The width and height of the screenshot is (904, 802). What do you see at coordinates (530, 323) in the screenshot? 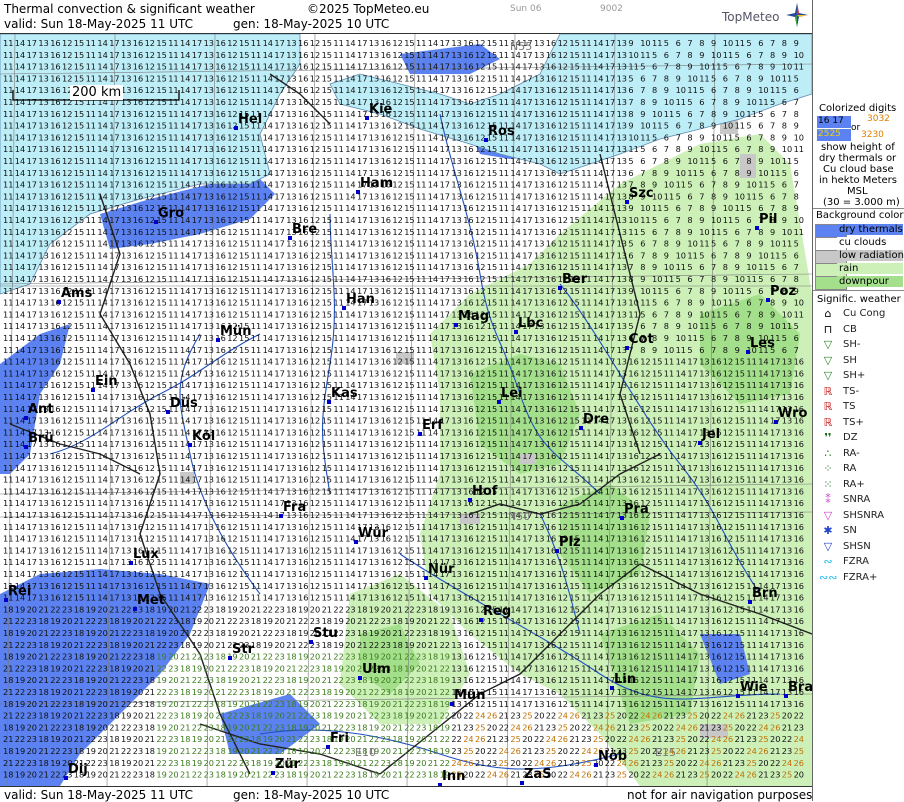
I see `city-label: Lbc` at bounding box center [530, 323].